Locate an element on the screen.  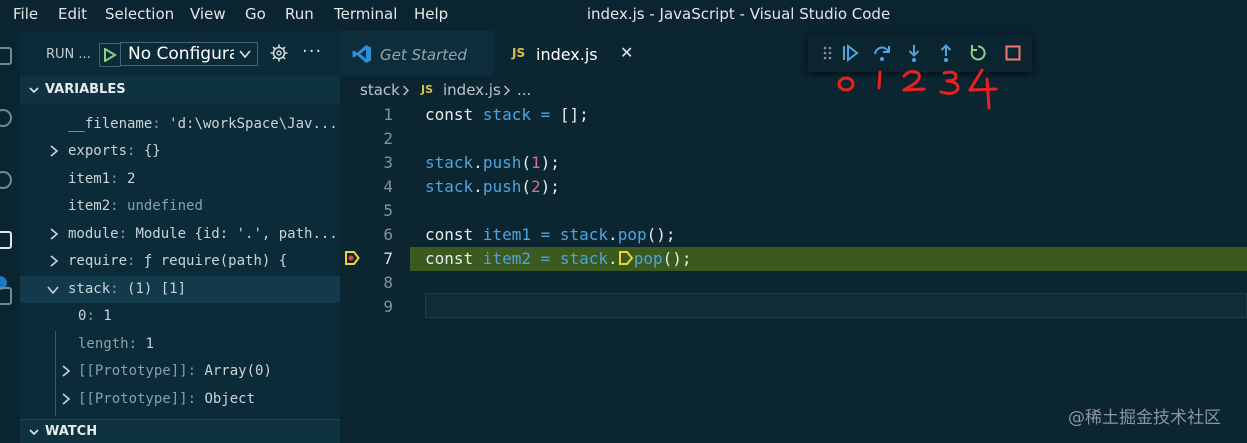
variable-name: item2 is located at coordinates (89, 206).